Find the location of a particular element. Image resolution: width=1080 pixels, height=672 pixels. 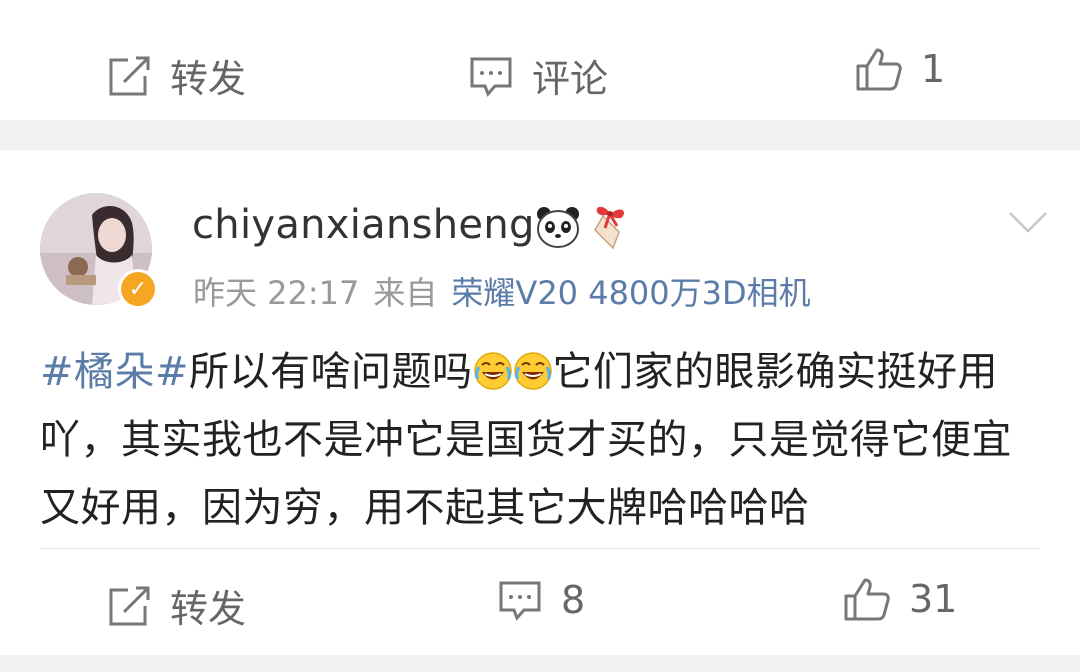

panda-icon is located at coordinates (558, 229).